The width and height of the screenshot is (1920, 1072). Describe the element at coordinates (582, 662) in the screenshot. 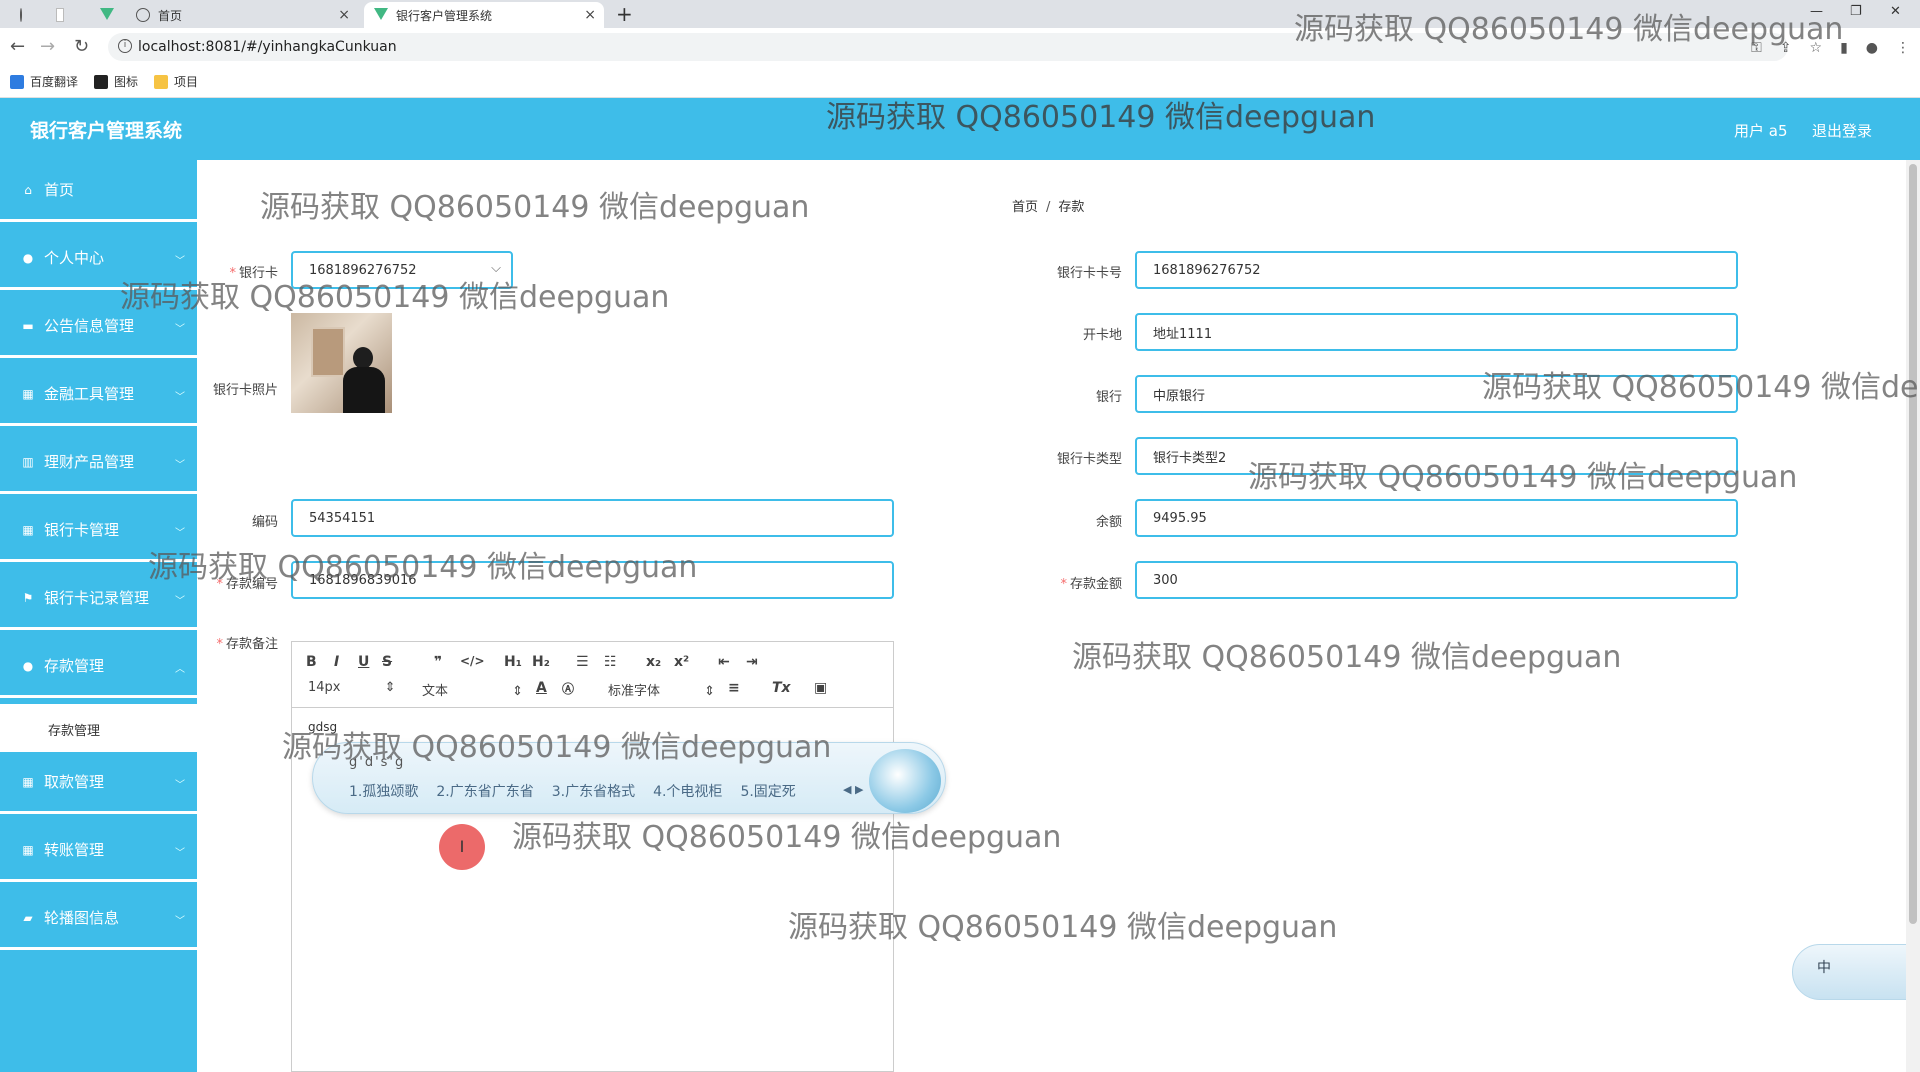

I see `ordered-list-icon: ☰` at that location.